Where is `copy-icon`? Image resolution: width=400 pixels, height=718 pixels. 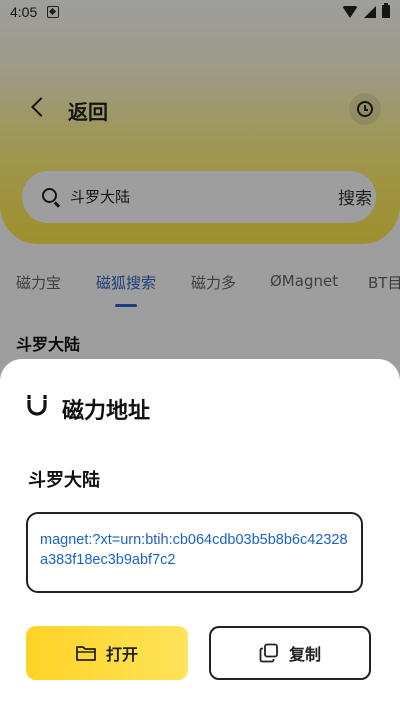 copy-icon is located at coordinates (268, 653).